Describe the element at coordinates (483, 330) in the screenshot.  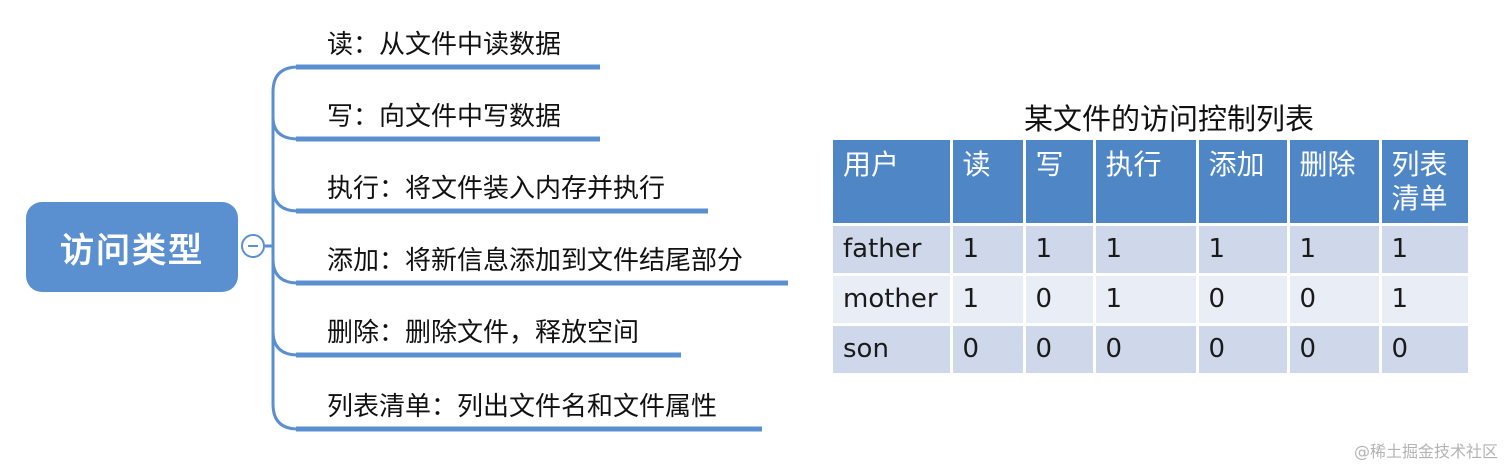
I see `branch-delete: 删除：删除文件，释放空间` at that location.